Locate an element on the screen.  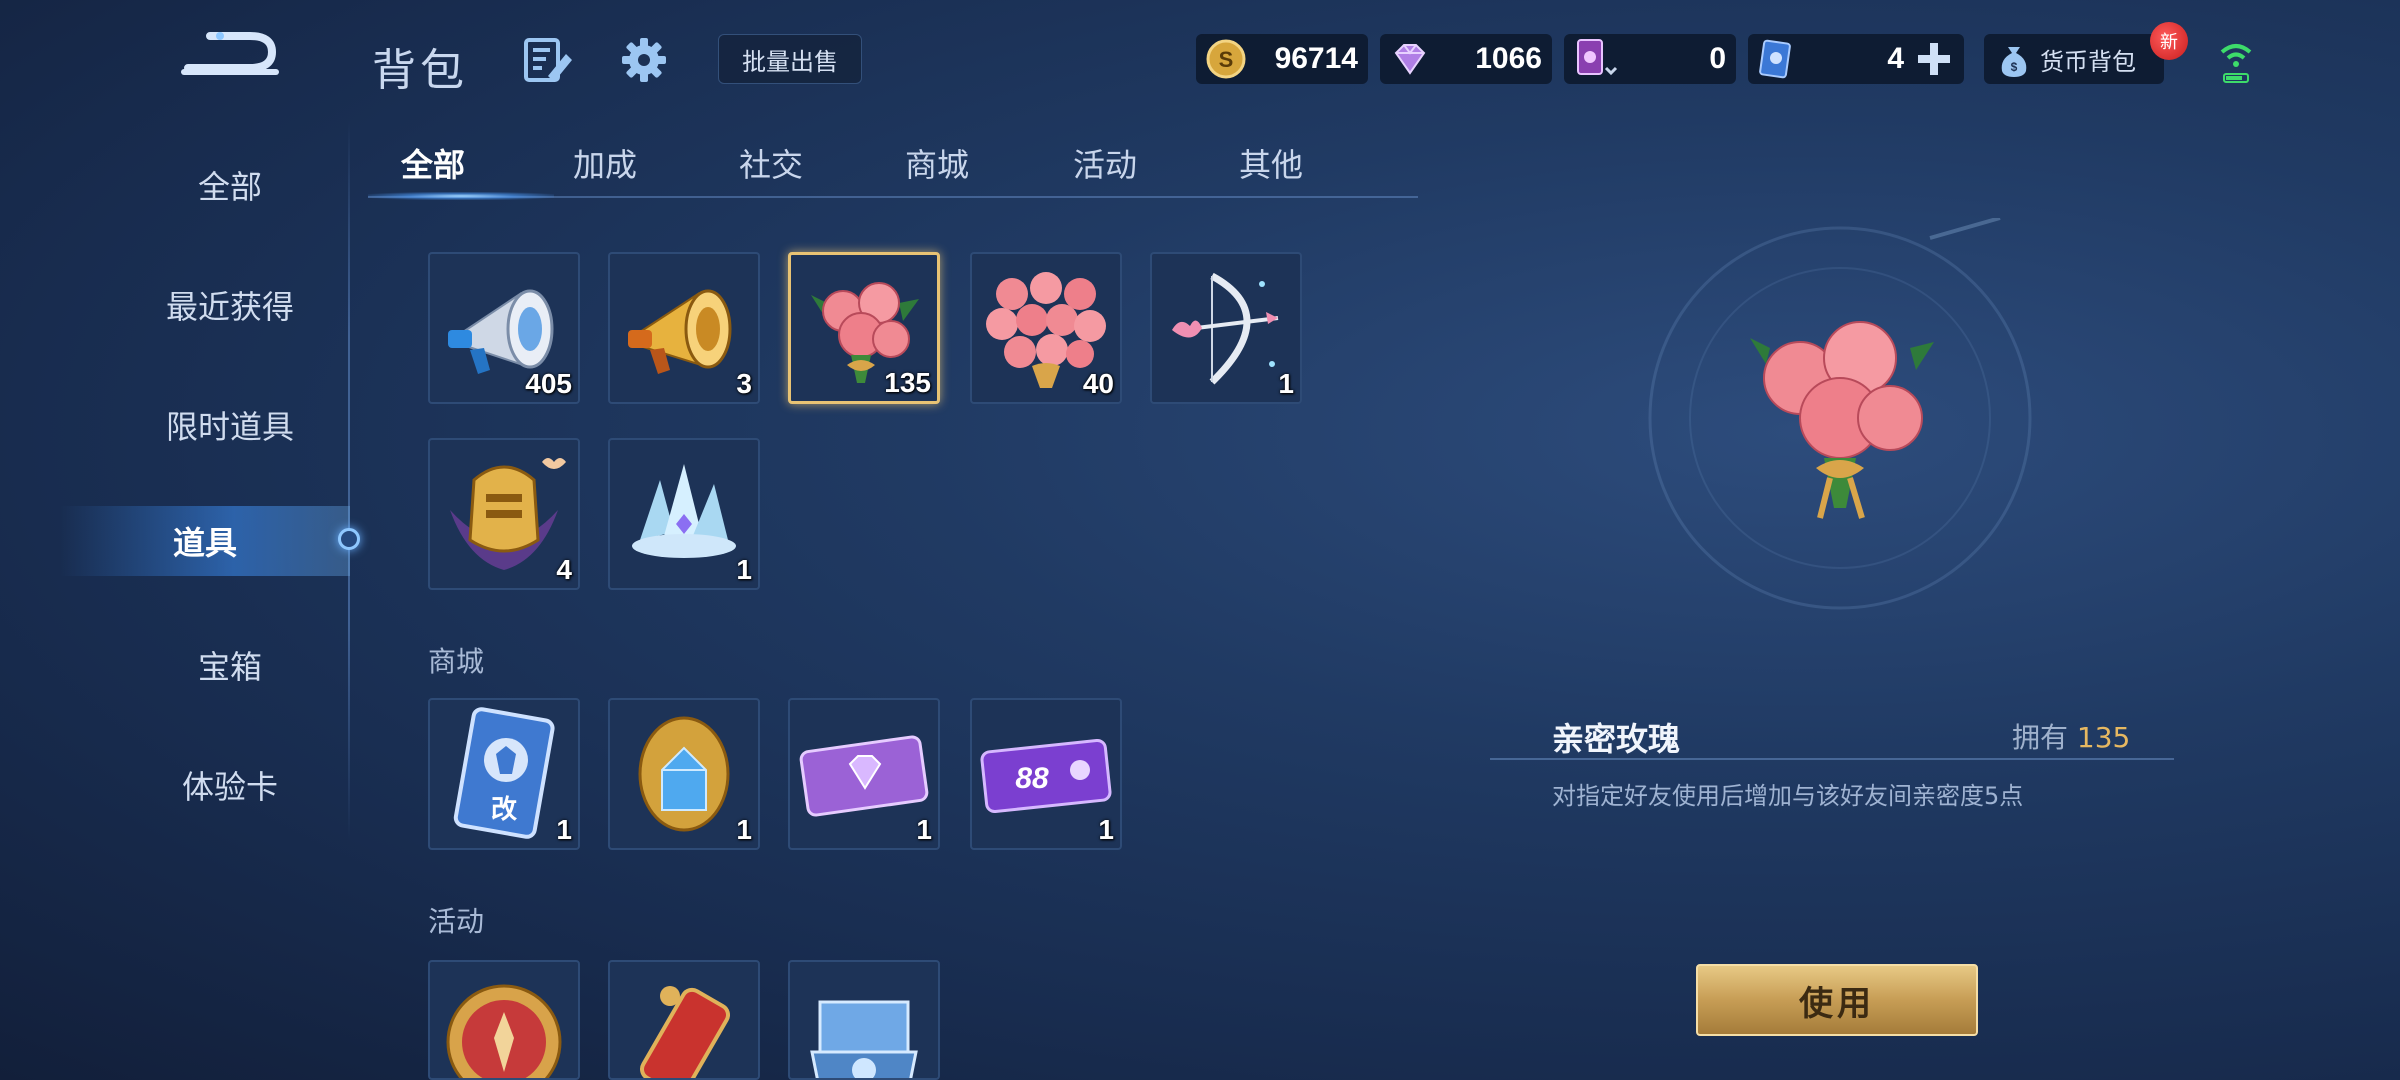
gold-coin-icon: S is located at coordinates (1226, 59).